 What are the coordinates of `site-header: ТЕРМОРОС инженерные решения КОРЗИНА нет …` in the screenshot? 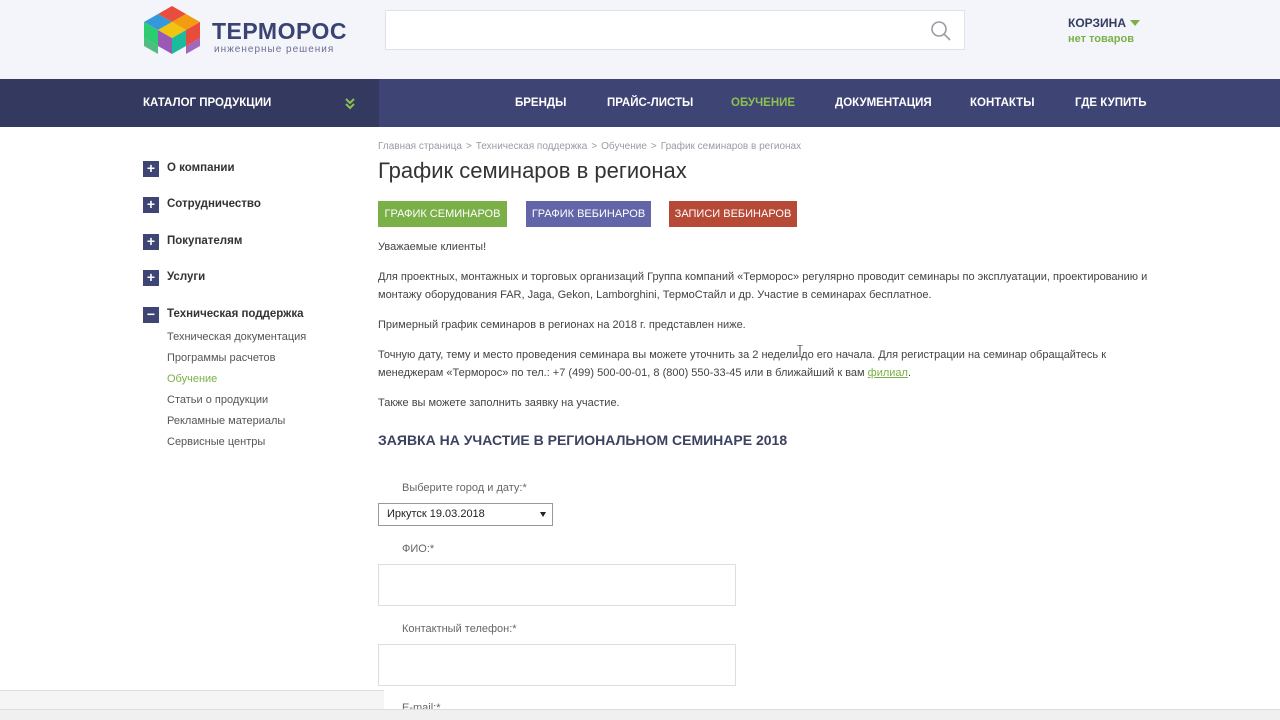 It's located at (640, 39).